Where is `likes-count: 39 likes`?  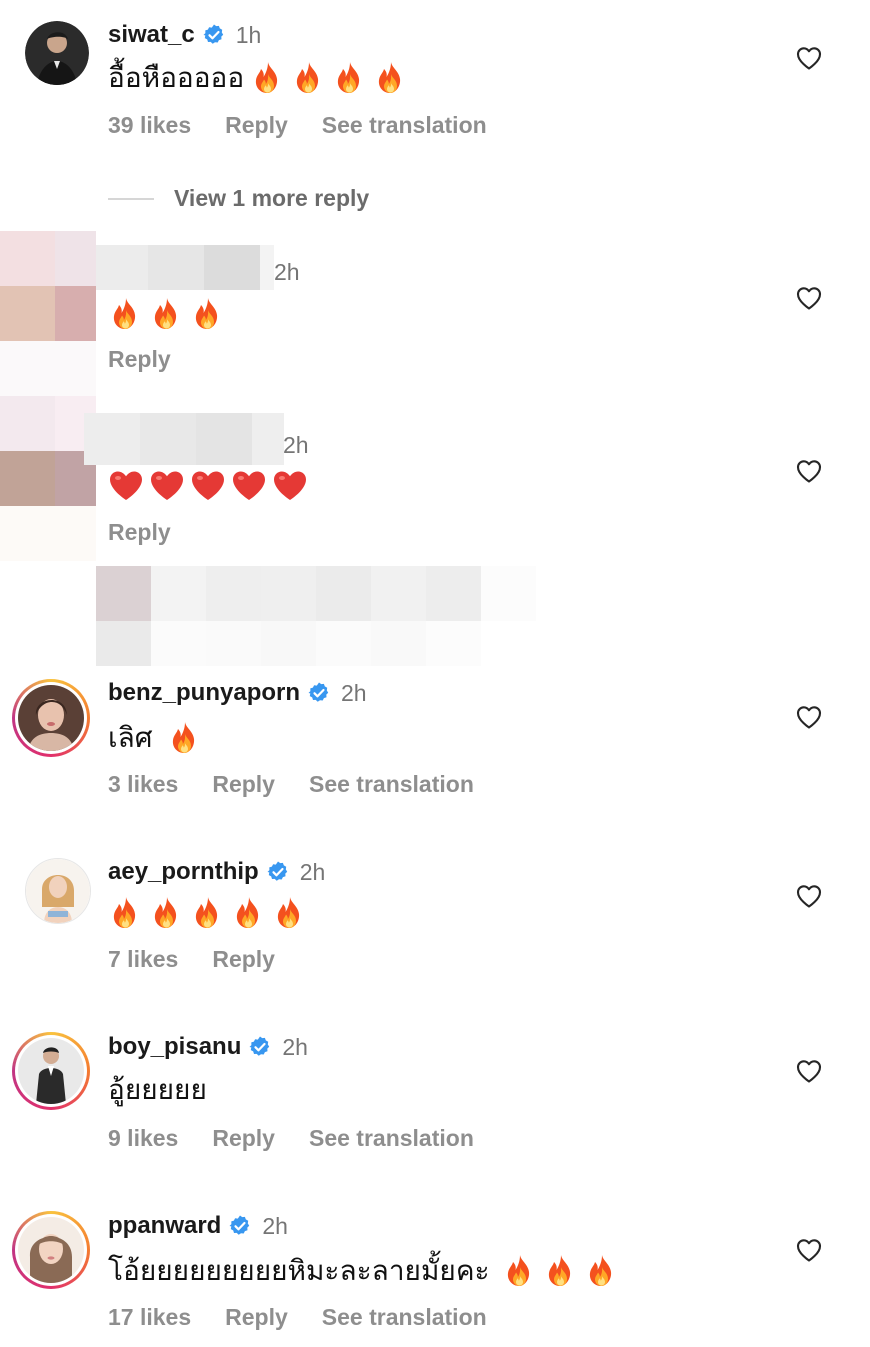 likes-count: 39 likes is located at coordinates (149, 125).